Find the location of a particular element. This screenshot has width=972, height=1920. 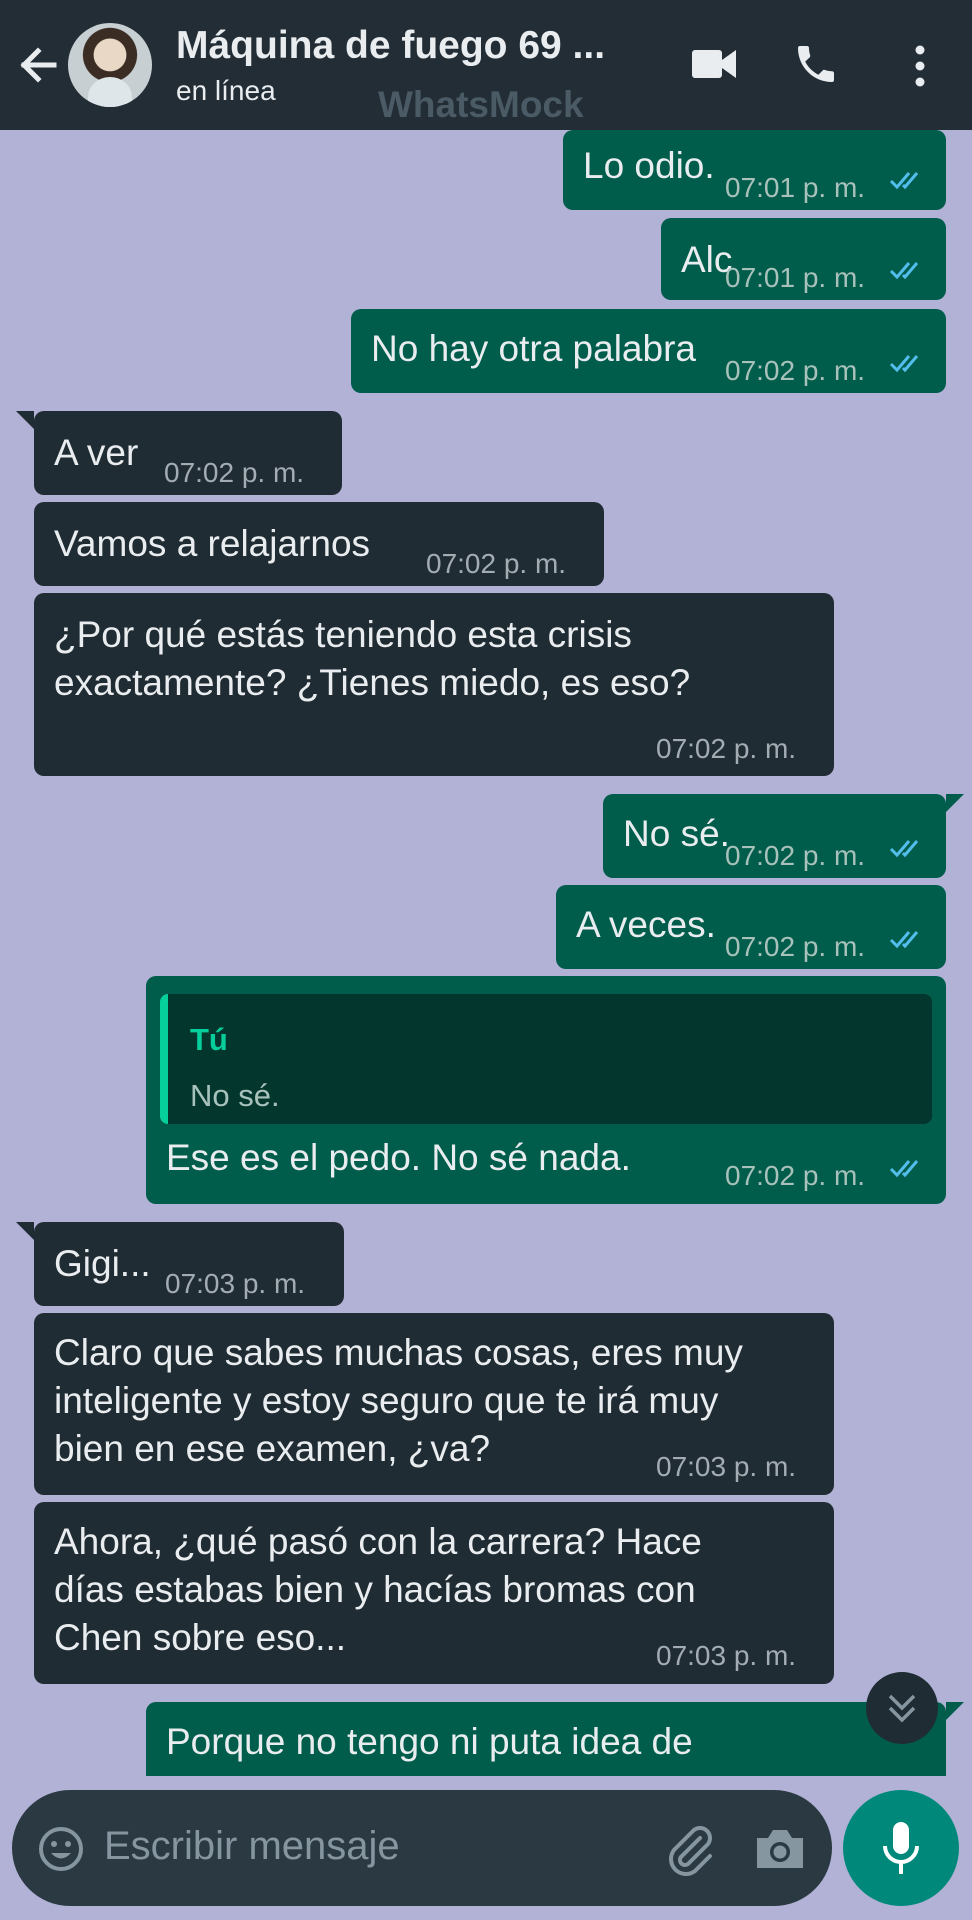

outgoing-message: Alc 07:01 p. m. is located at coordinates (803, 259).